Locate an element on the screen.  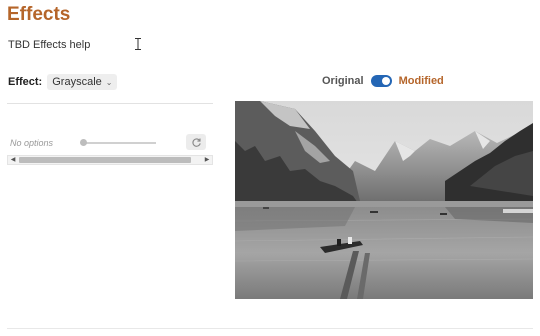
chevron-down-icon: ⌄ is located at coordinates (109, 82).